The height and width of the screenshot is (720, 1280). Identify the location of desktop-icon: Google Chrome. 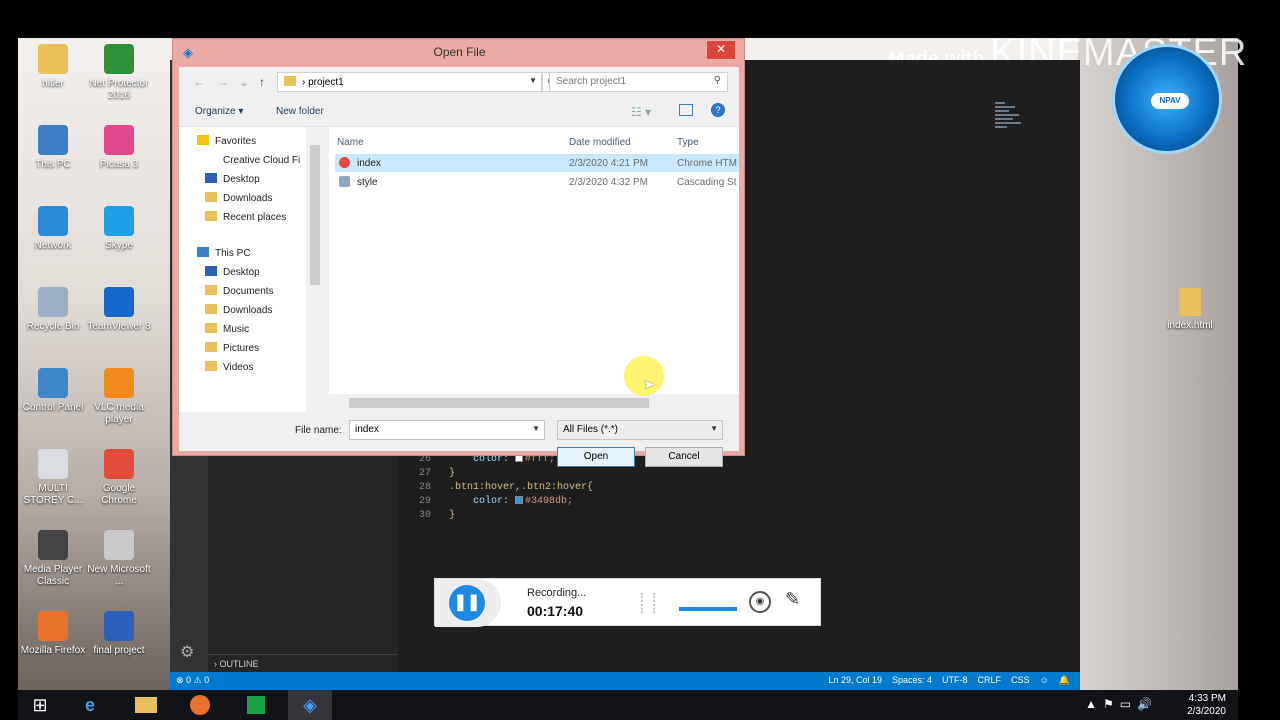
(119, 478).